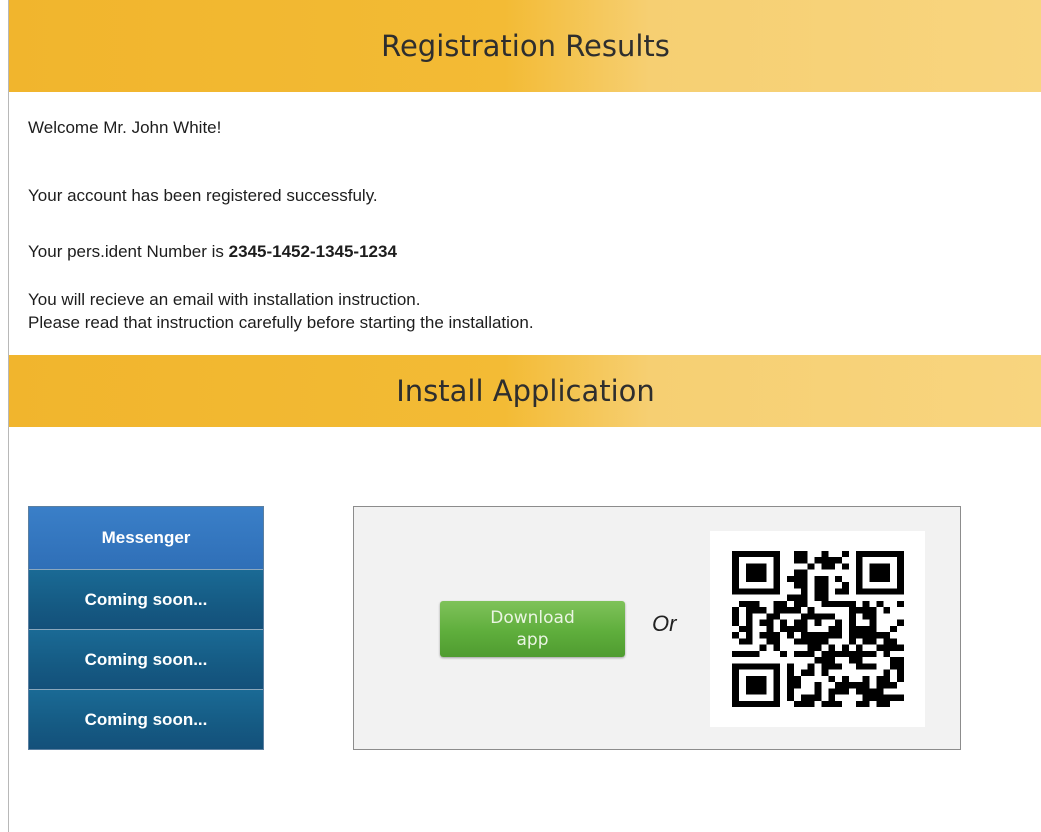 This screenshot has width=1041, height=832. What do you see at coordinates (664, 623) in the screenshot?
I see `or-label: Or` at bounding box center [664, 623].